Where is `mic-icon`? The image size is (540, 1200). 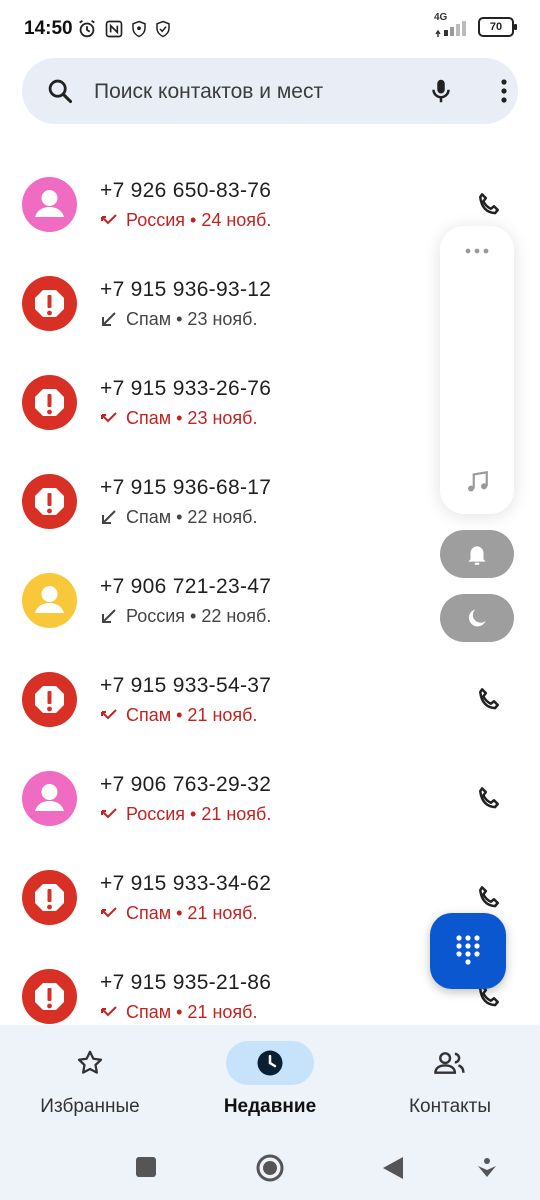 mic-icon is located at coordinates (441, 93).